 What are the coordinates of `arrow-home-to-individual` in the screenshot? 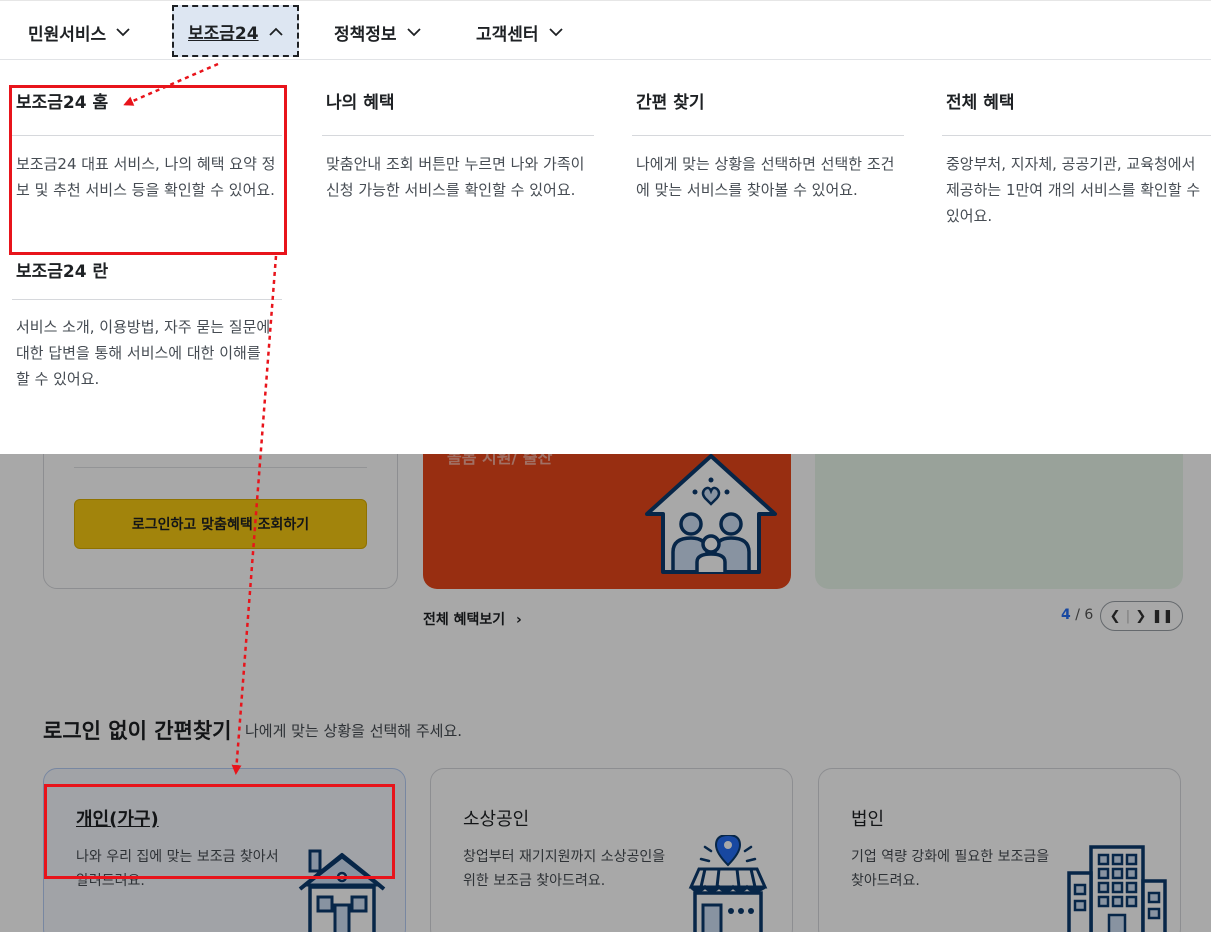 It's located at (254, 515).